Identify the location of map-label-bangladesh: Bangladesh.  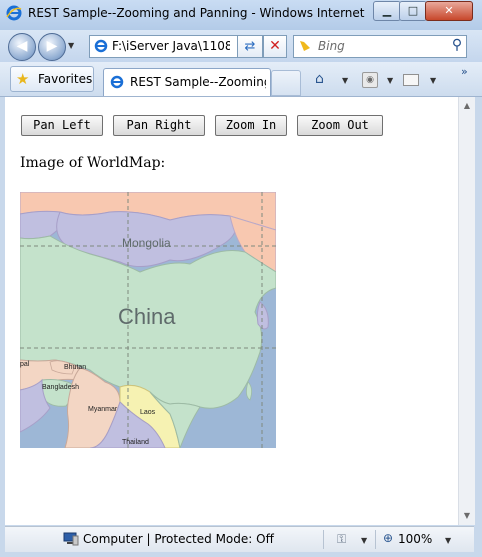
(60, 387).